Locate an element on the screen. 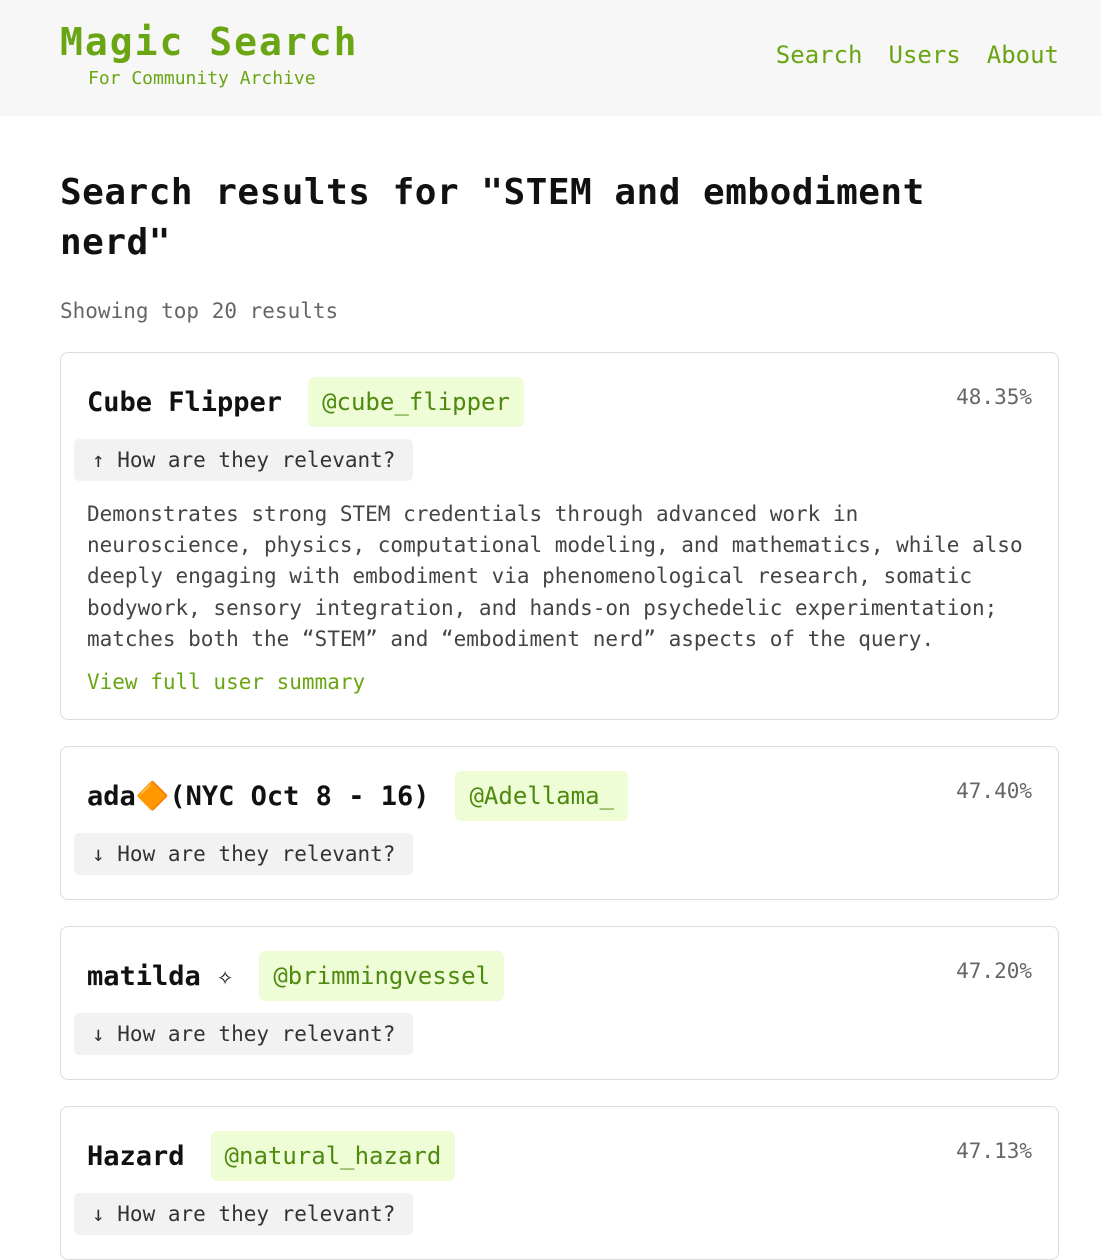 The height and width of the screenshot is (1260, 1101). result-name: Hazard is located at coordinates (136, 1156).